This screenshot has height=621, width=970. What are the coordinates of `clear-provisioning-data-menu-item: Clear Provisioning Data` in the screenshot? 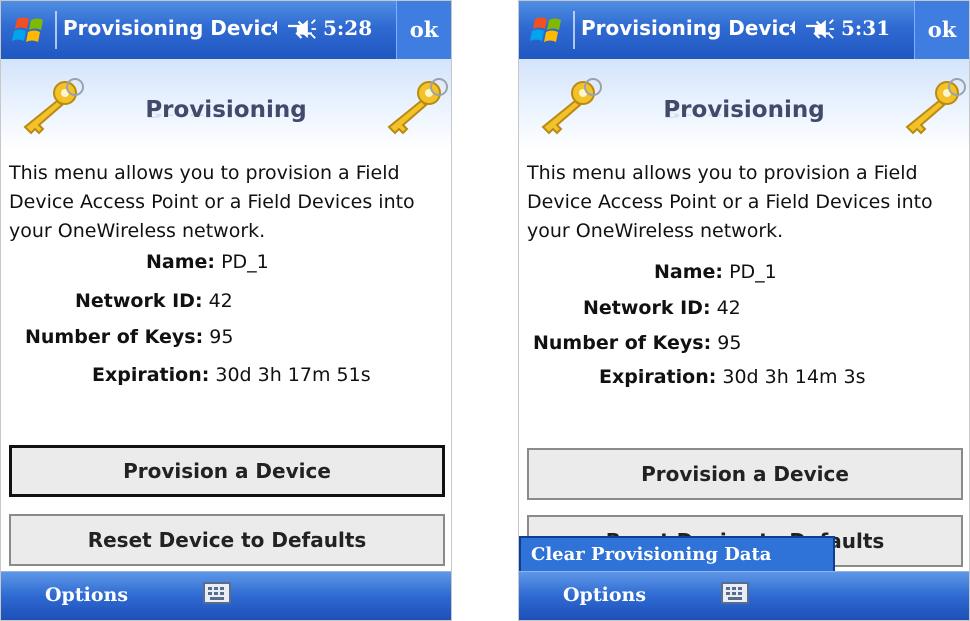 It's located at (677, 555).